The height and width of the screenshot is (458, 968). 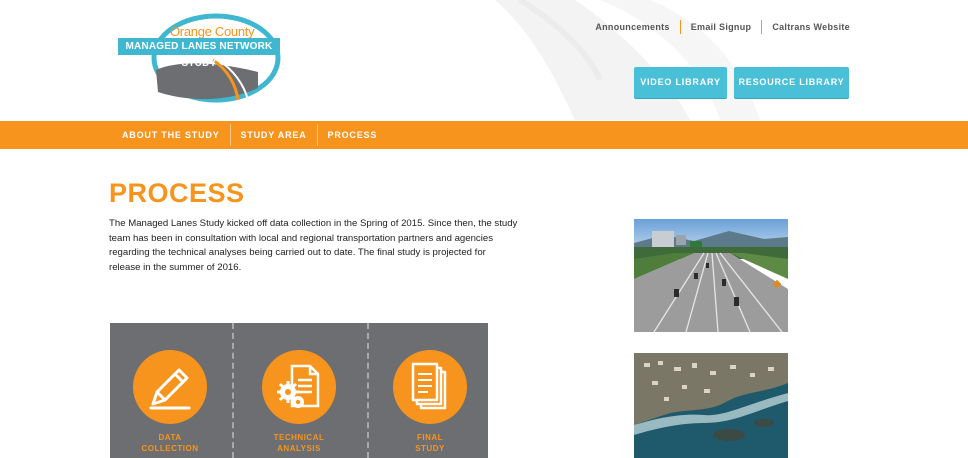 I want to click on resource-library-button: RESOURCE LIBRARY, so click(x=791, y=82).